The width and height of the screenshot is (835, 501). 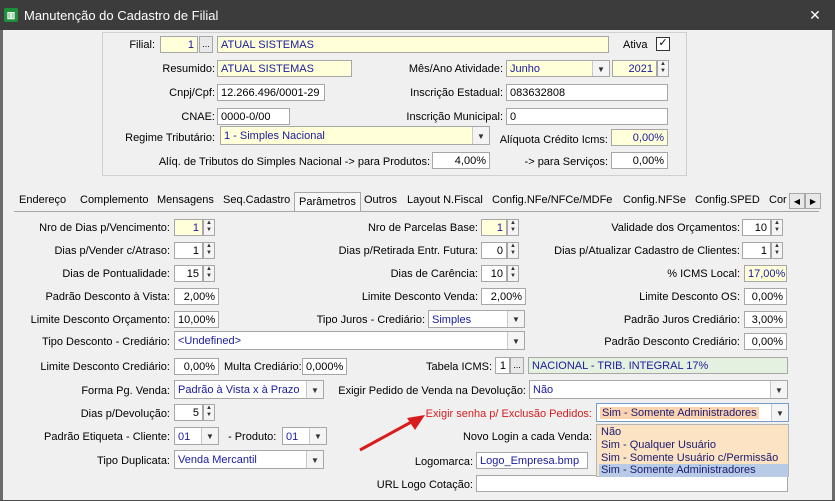 What do you see at coordinates (527, 437) in the screenshot?
I see `novo-login-label: Novo Login a cada Venda:` at bounding box center [527, 437].